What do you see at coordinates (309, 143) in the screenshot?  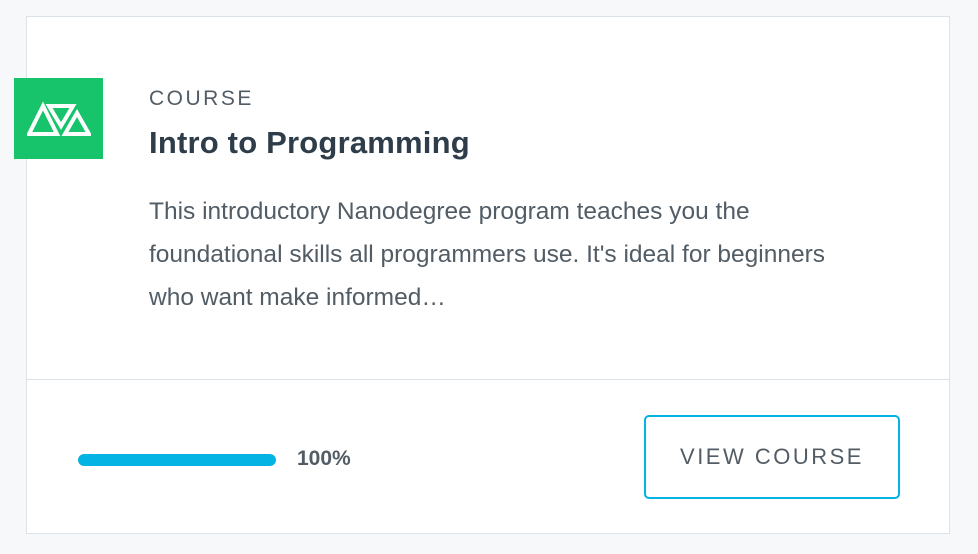 I see `course-title: Intro to Programming` at bounding box center [309, 143].